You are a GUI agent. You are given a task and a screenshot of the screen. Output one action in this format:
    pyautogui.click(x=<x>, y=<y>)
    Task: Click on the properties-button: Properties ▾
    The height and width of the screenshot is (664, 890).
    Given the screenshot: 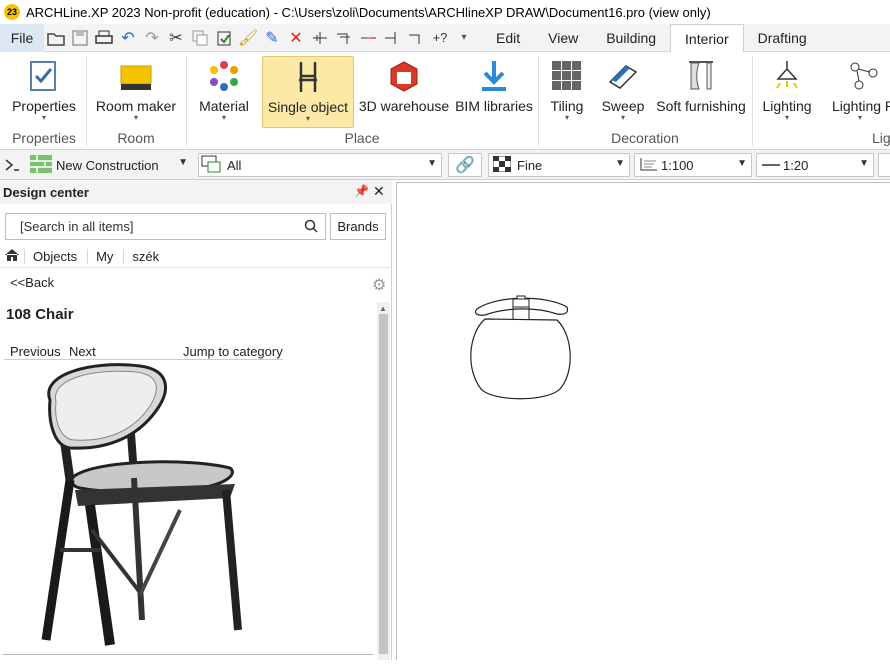 What is the action you would take?
    pyautogui.click(x=44, y=92)
    